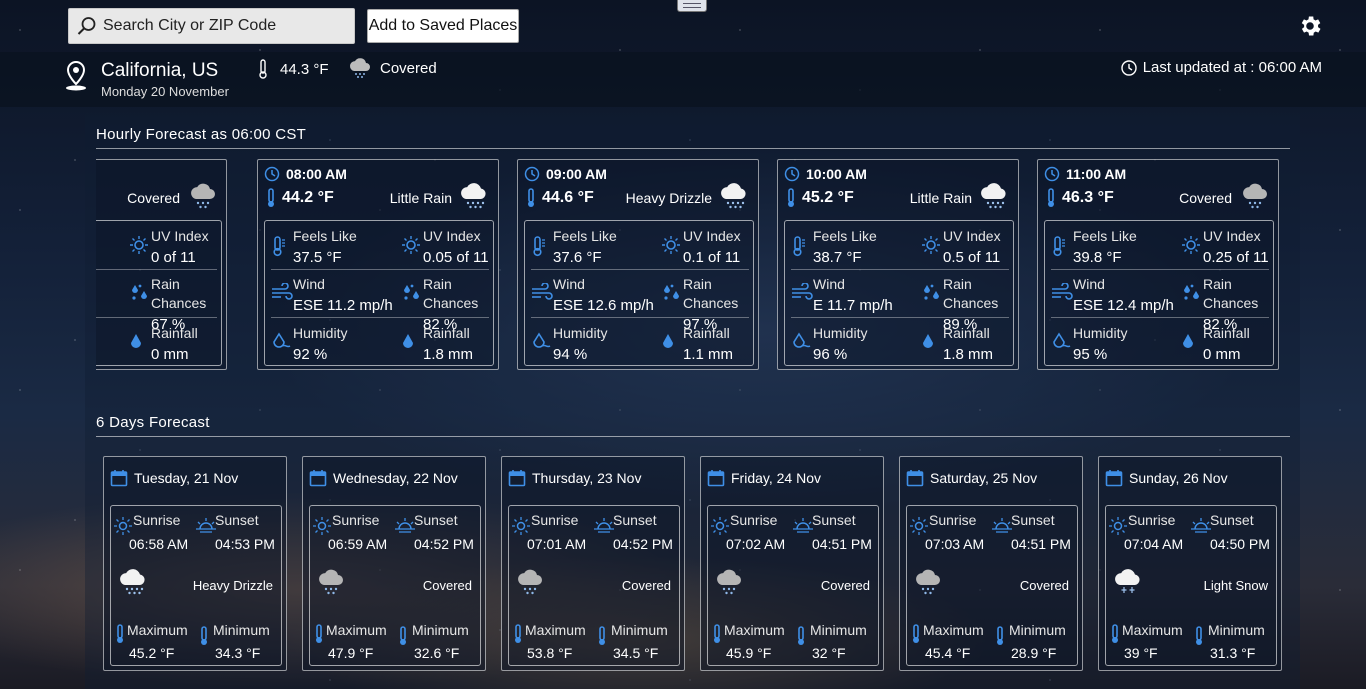 The image size is (1366, 689). What do you see at coordinates (1233, 653) in the screenshot?
I see `minimum-value: 31.3 °F` at bounding box center [1233, 653].